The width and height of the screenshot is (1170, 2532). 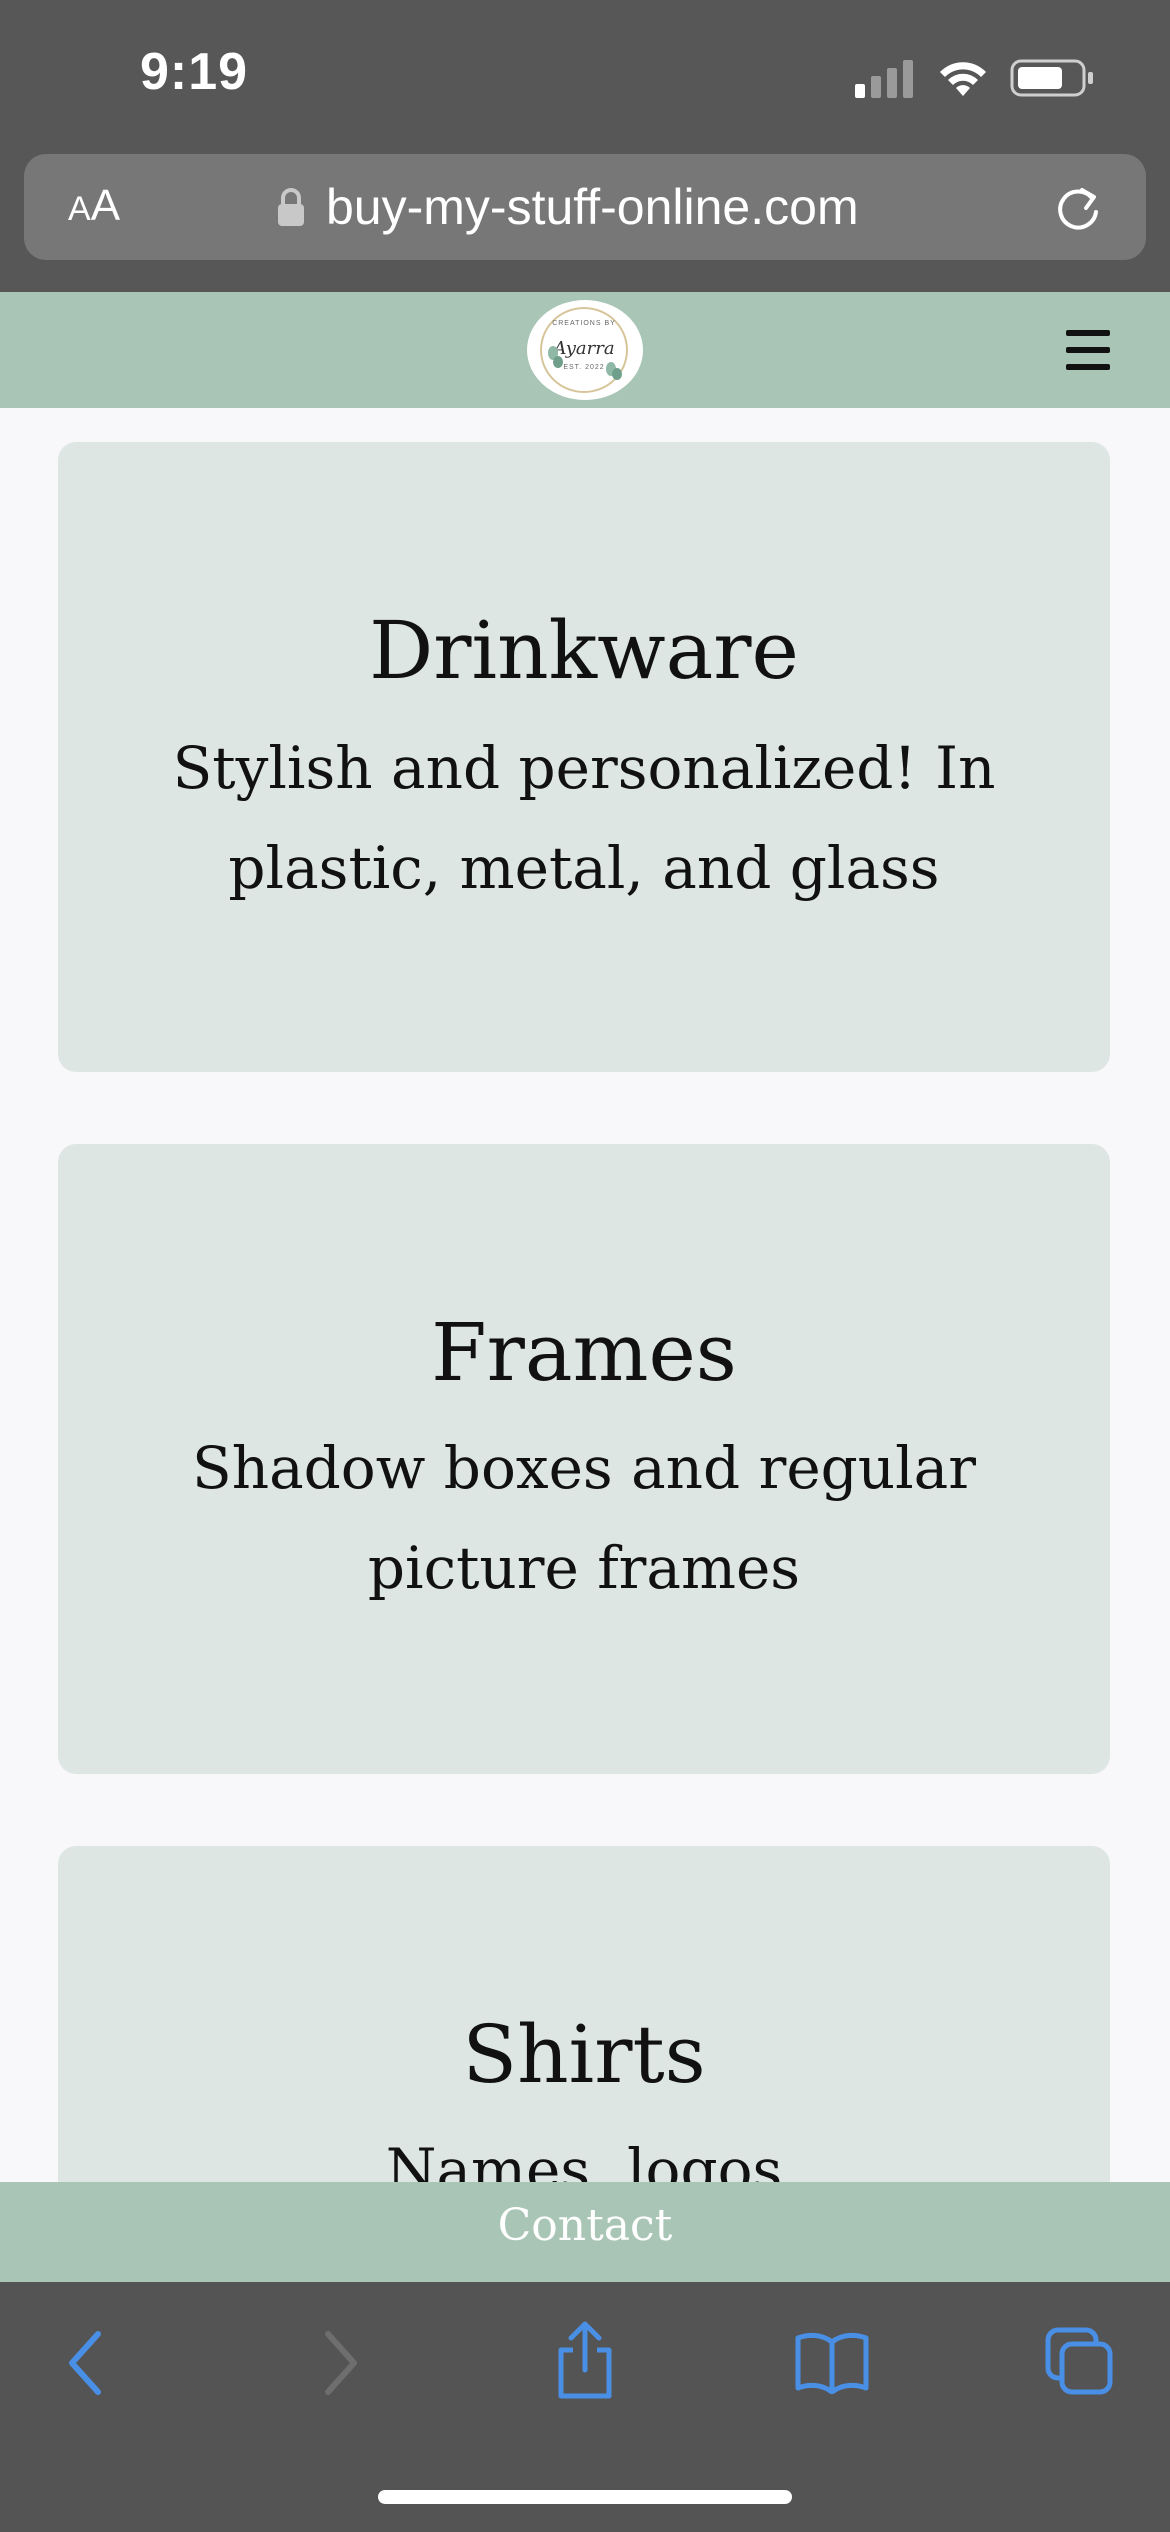 What do you see at coordinates (884, 79) in the screenshot?
I see `cellular-signal-icon` at bounding box center [884, 79].